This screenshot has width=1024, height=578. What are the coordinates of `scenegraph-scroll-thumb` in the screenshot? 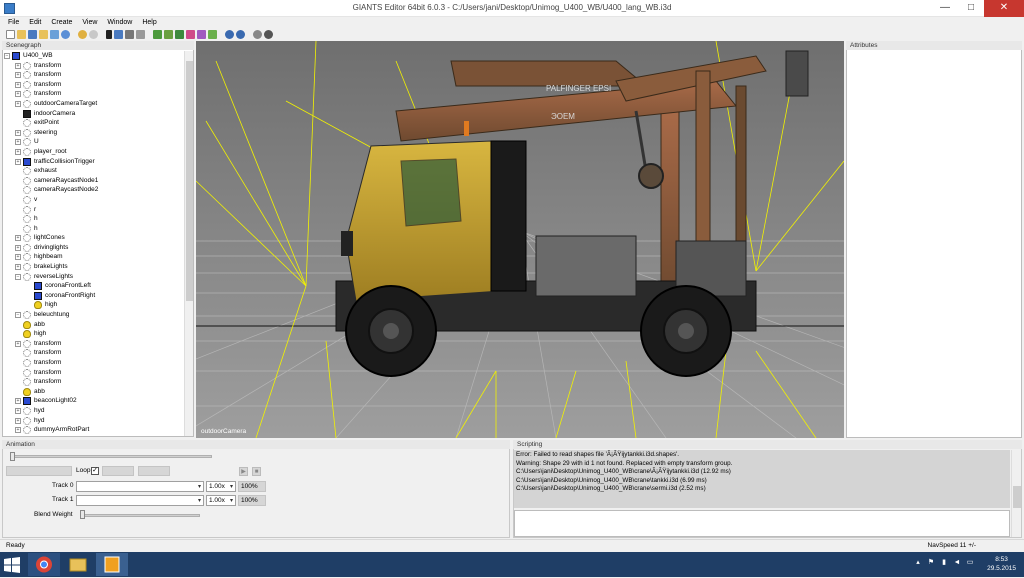 It's located at (189, 181).